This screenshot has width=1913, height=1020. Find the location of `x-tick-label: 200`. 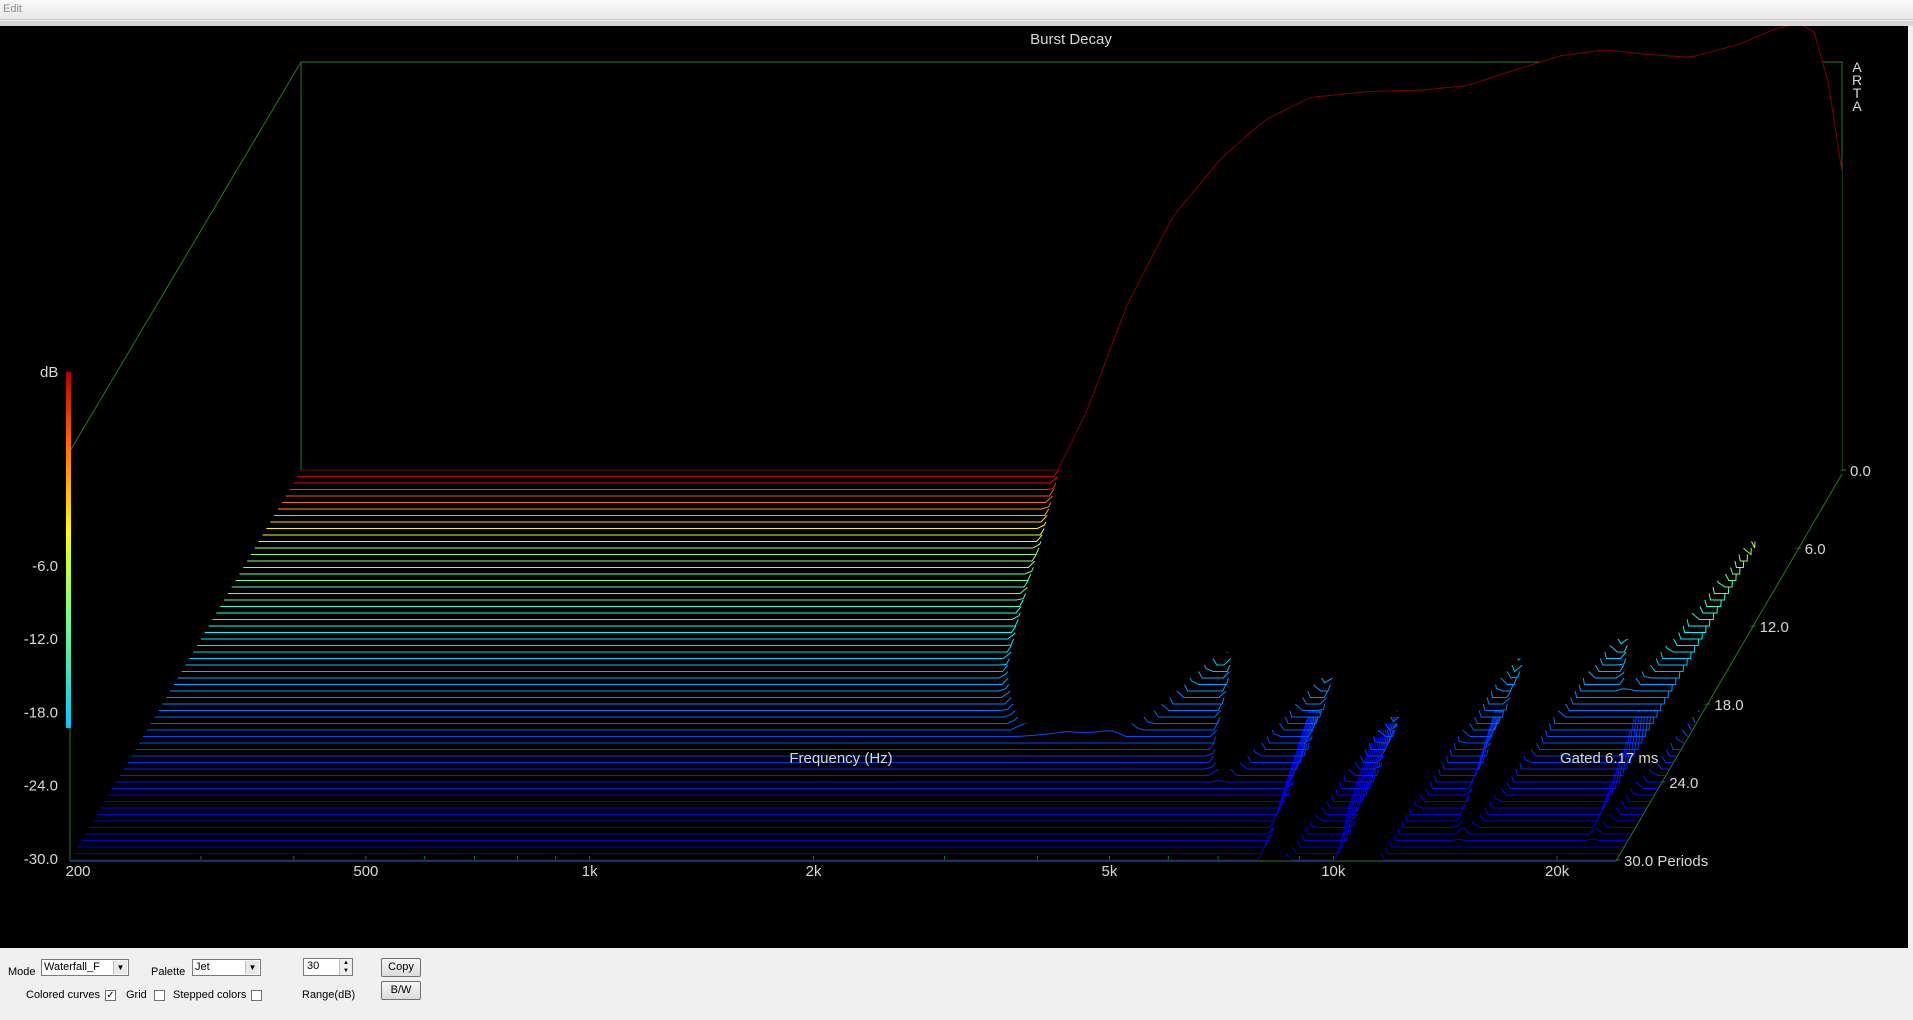

x-tick-label: 200 is located at coordinates (77, 871).